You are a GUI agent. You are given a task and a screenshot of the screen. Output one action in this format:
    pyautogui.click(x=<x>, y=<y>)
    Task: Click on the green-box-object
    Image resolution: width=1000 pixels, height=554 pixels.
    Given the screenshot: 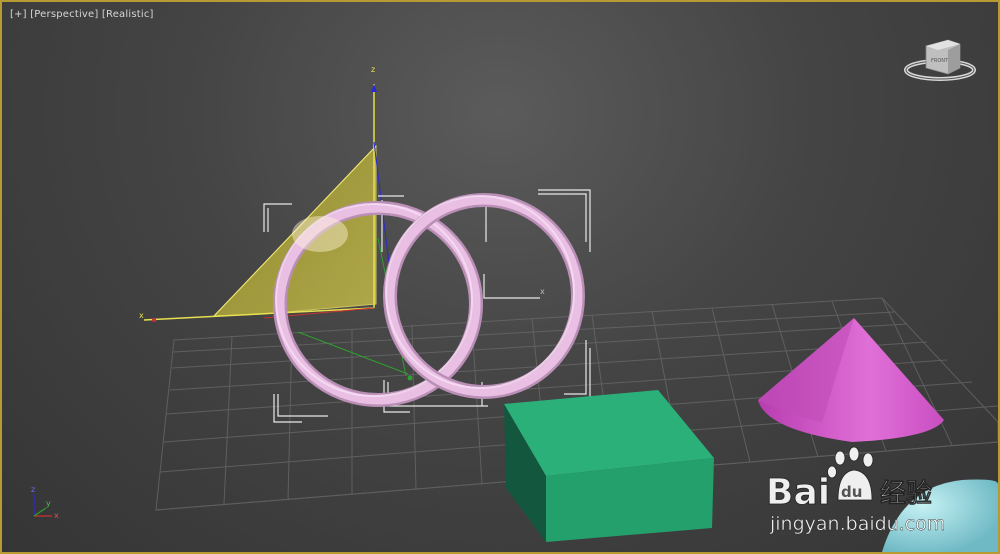 What is the action you would take?
    pyautogui.click(x=609, y=466)
    